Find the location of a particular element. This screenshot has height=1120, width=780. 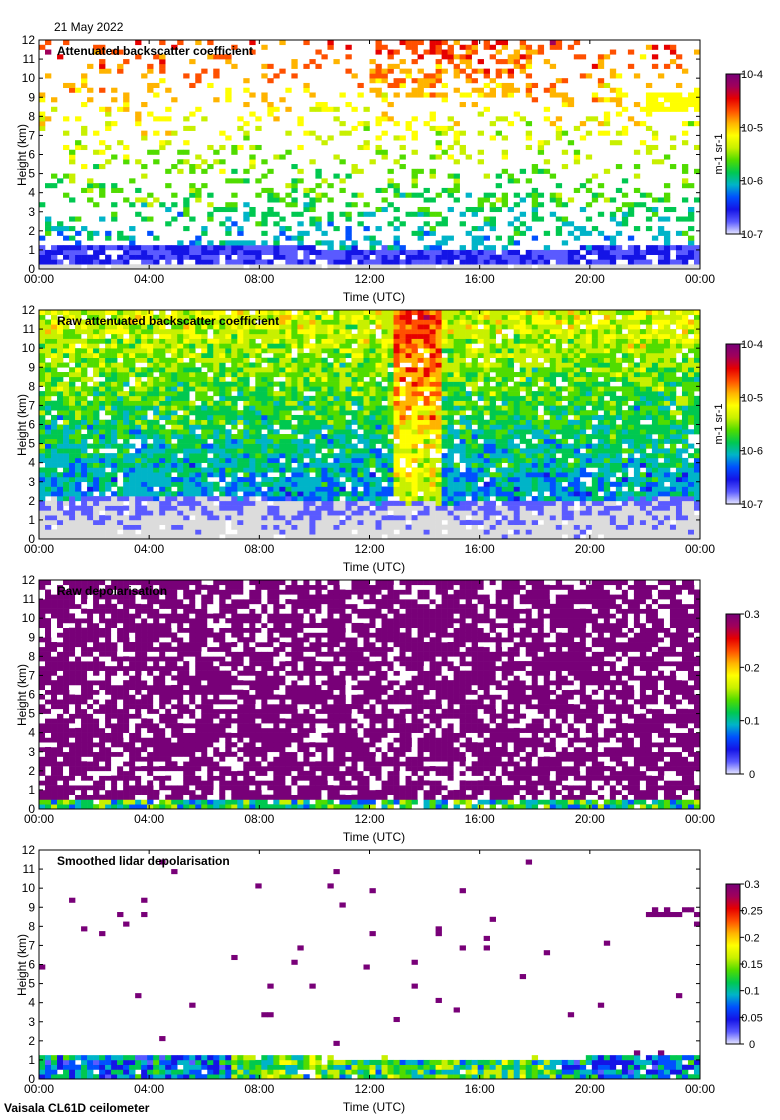

y-tick-label: 8 is located at coordinates (31, 116).